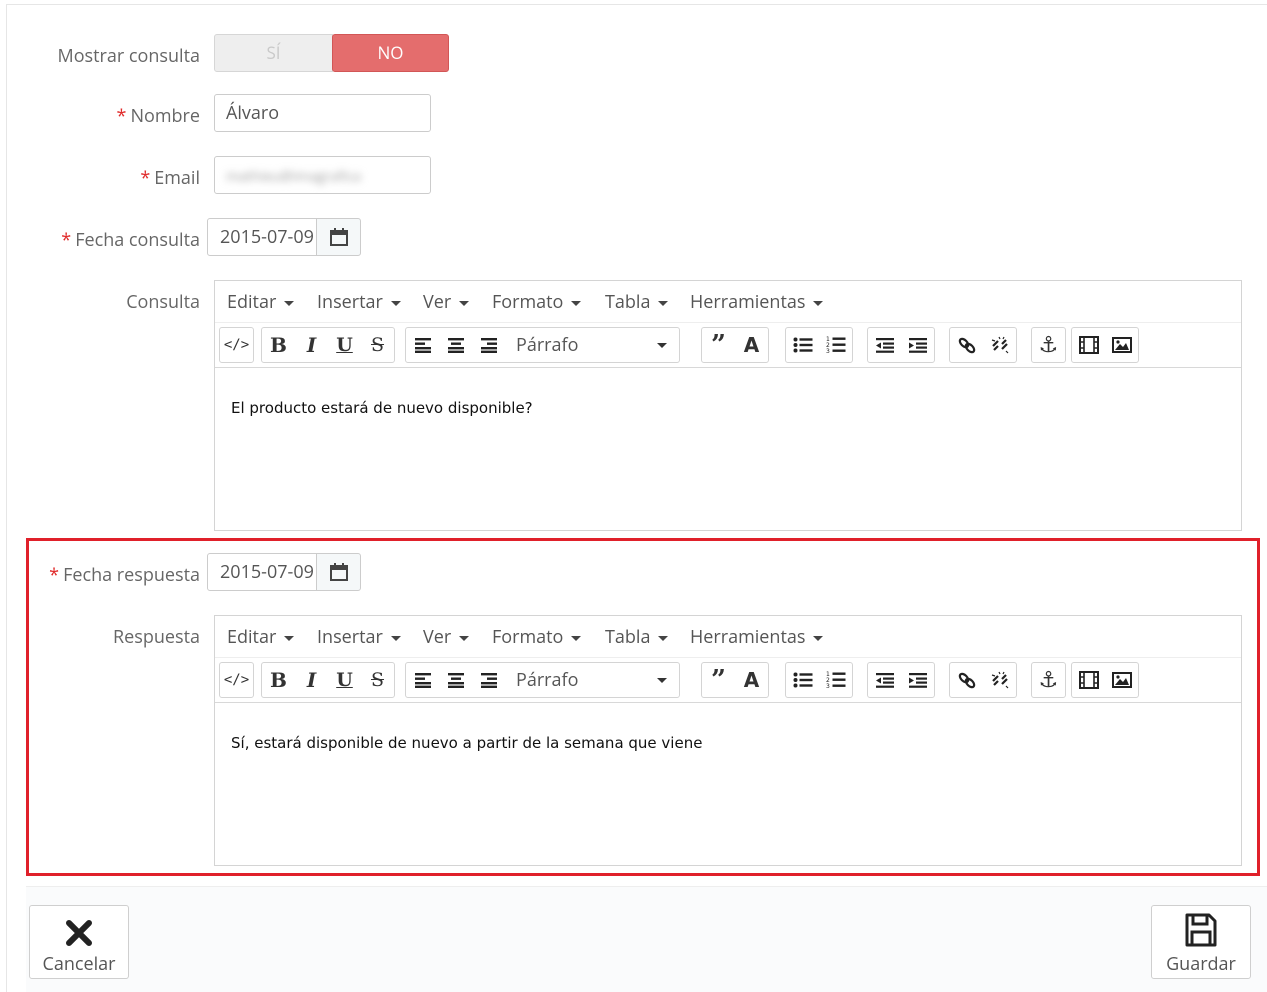 This screenshot has height=992, width=1267. I want to click on name-input: Álvaro, so click(322, 113).